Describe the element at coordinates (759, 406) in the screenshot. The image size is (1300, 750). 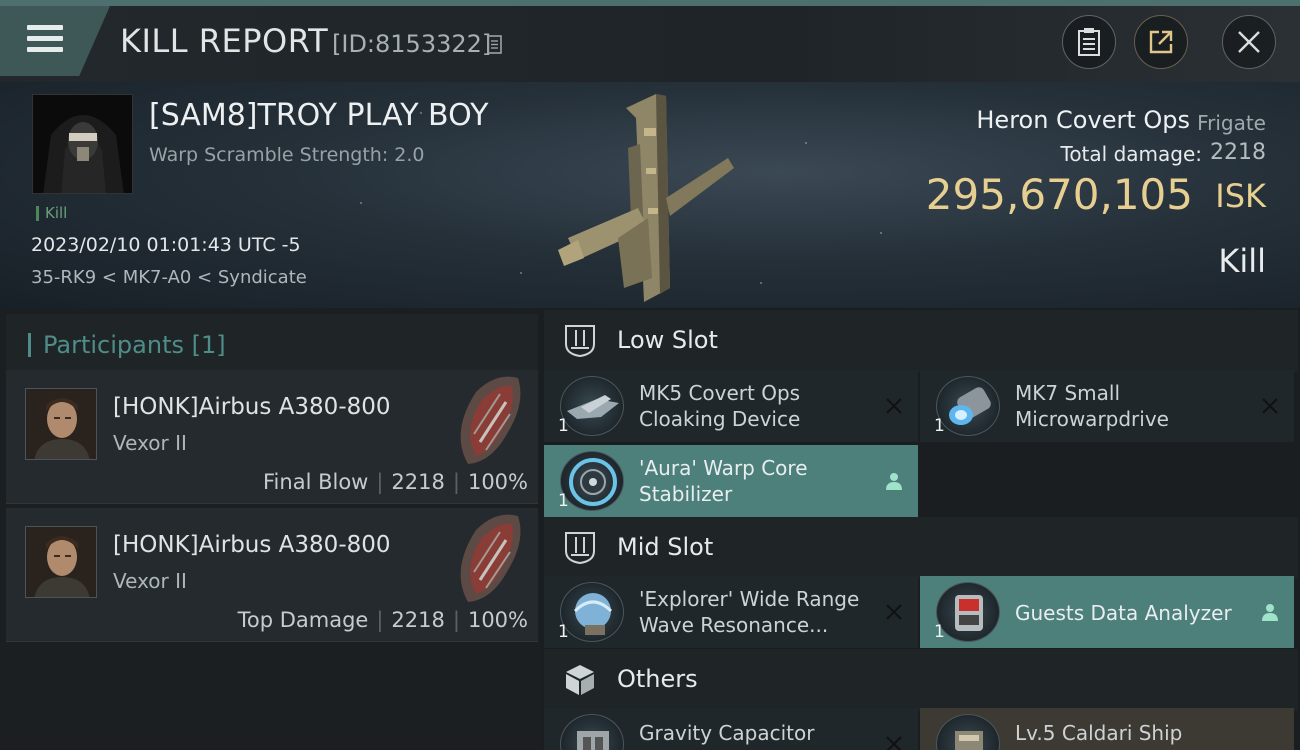
I see `module-name: MK5 Covert Ops Cloaking Device` at that location.